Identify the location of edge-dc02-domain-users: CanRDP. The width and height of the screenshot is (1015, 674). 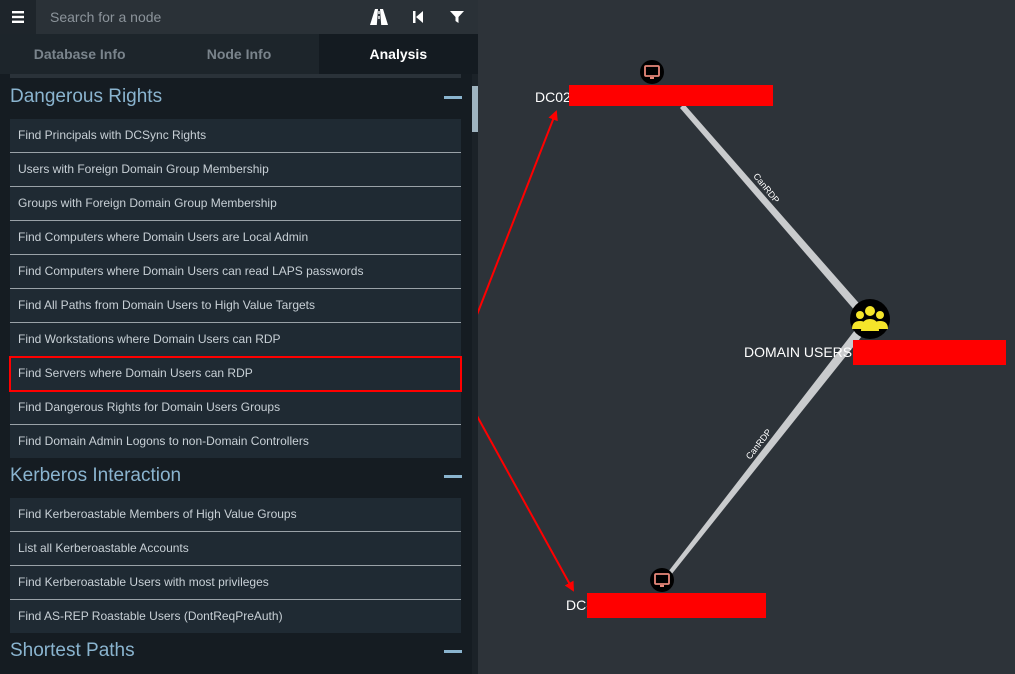
(772, 208).